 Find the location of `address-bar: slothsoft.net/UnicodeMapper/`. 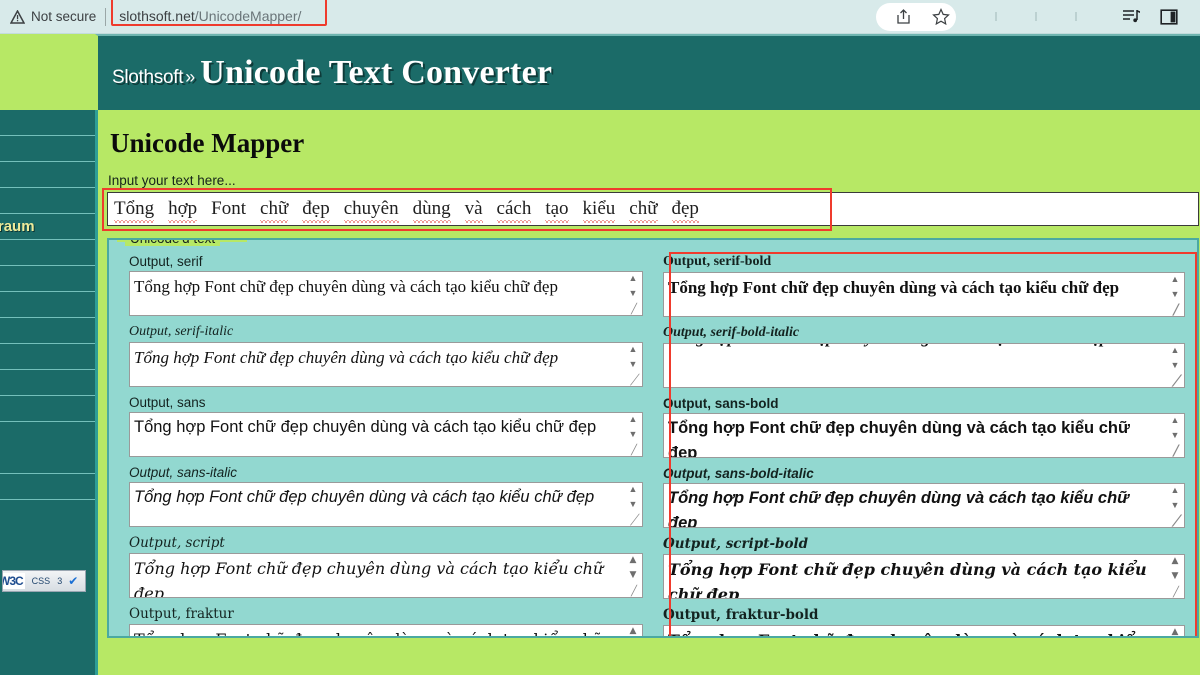

address-bar: slothsoft.net/UnicodeMapper/ is located at coordinates (219, 14).